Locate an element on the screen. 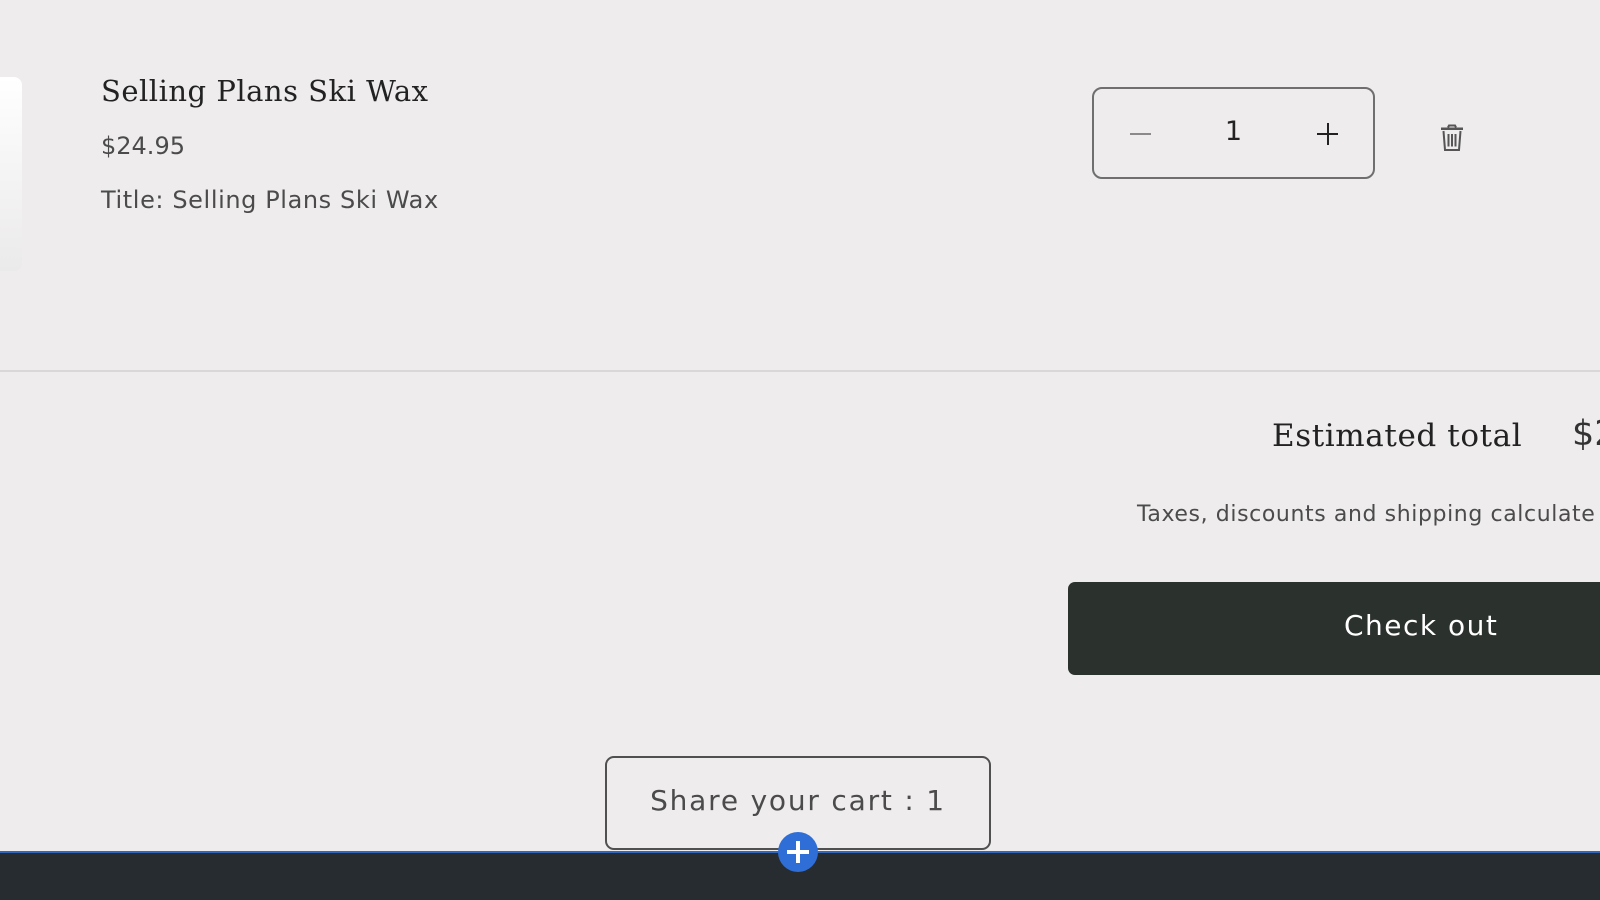 This screenshot has height=900, width=1600. trash-icon is located at coordinates (1452, 137).